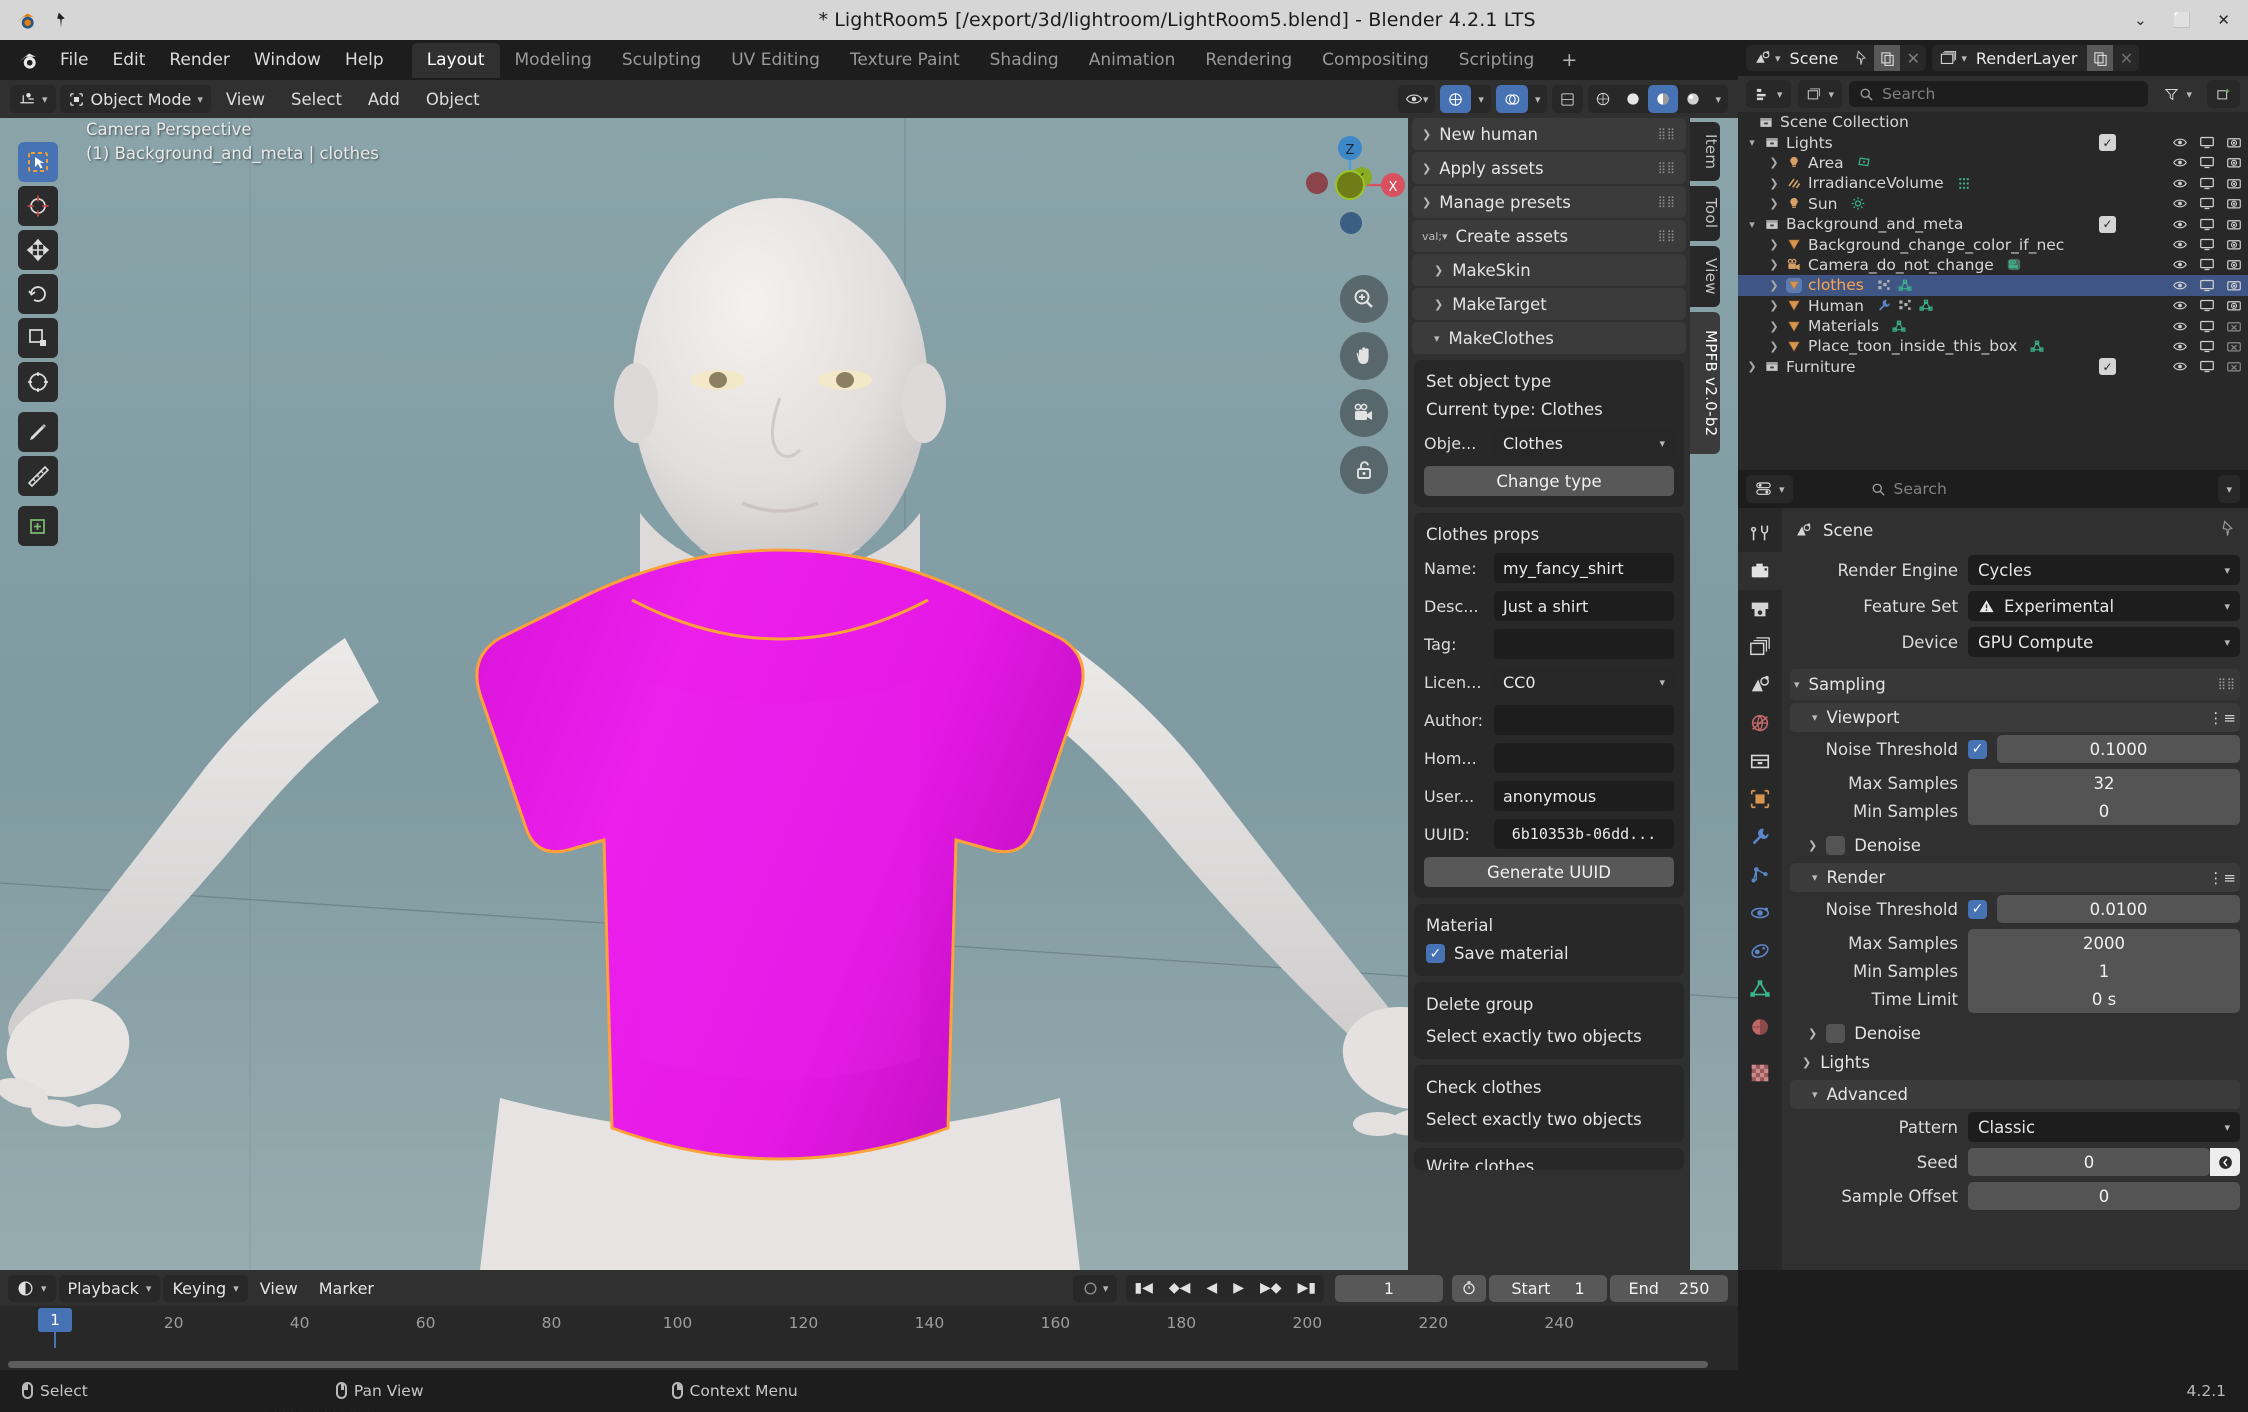  What do you see at coordinates (2104, 971) in the screenshot?
I see `render-min-samples-value: 1` at bounding box center [2104, 971].